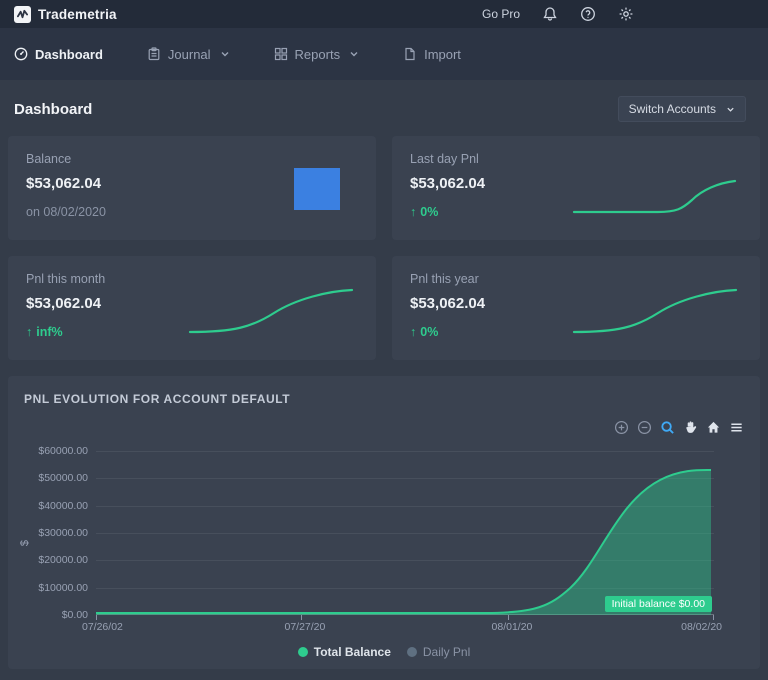  I want to click on nav-label: Reports, so click(317, 54).